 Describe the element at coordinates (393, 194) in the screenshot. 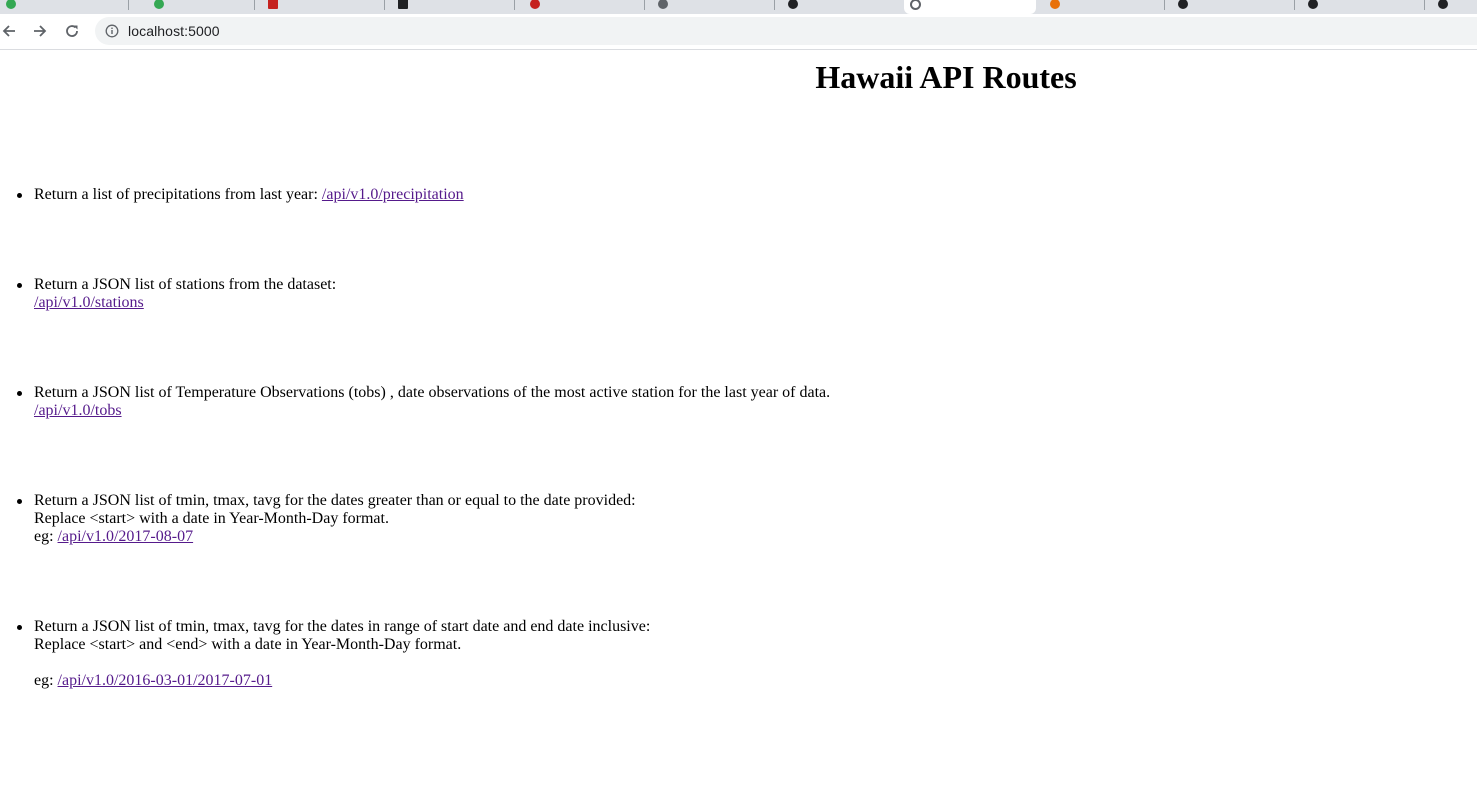

I see `precipitation-link: /api/v1.0/precipitation` at that location.